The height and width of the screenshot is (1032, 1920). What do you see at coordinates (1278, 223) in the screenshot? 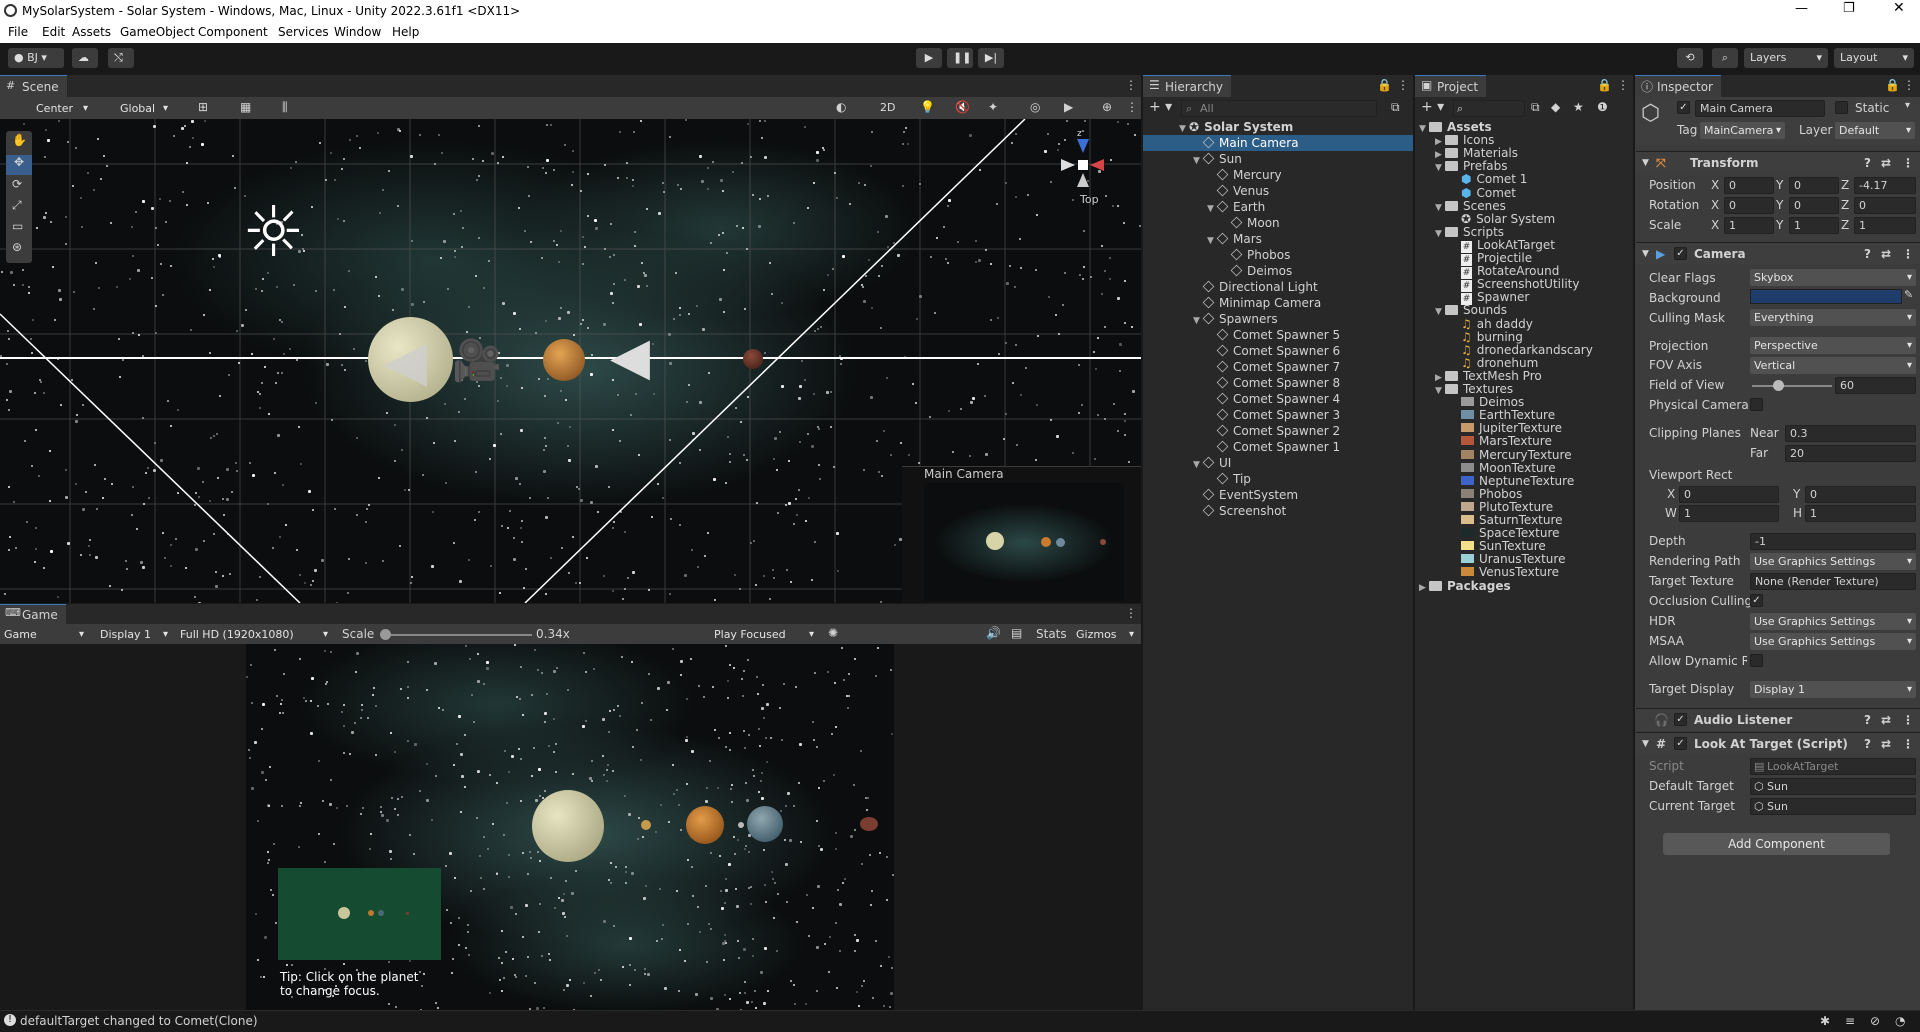
I see `hierarchy-item: Moon` at bounding box center [1278, 223].